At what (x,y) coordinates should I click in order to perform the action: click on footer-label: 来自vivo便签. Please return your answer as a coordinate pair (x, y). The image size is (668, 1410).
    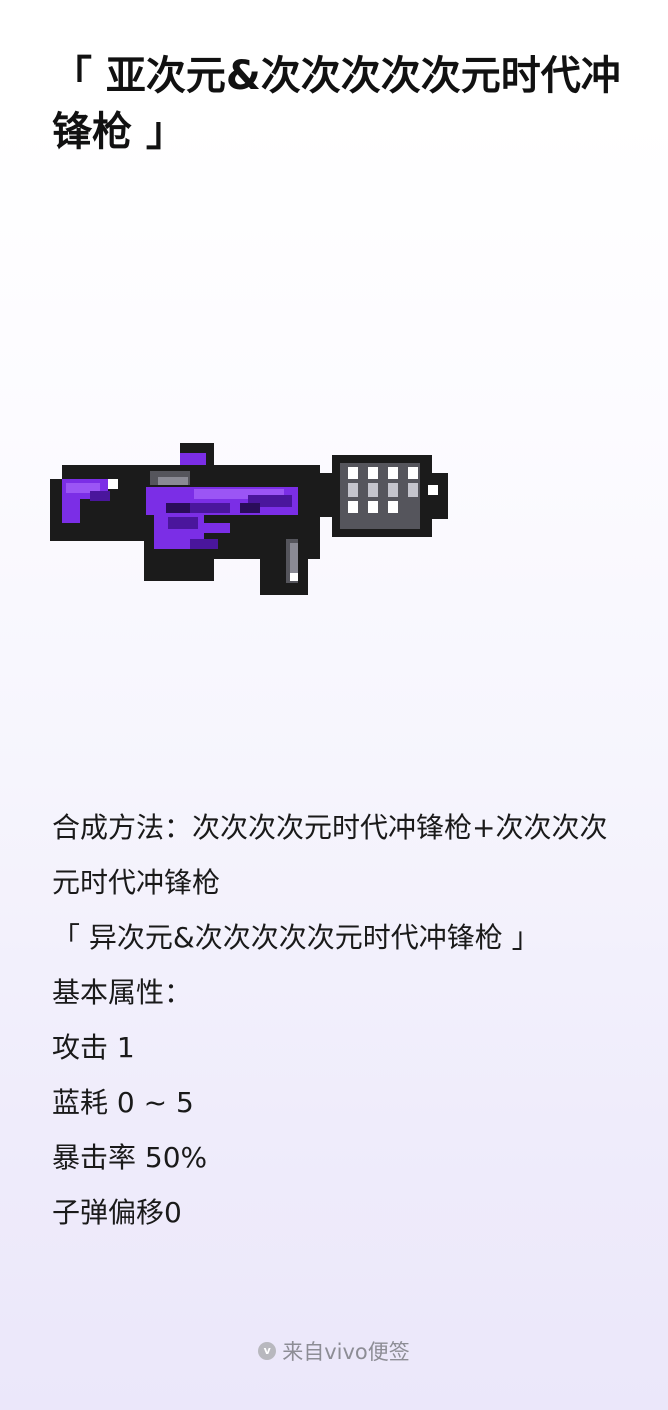
    Looking at the image, I should click on (346, 1352).